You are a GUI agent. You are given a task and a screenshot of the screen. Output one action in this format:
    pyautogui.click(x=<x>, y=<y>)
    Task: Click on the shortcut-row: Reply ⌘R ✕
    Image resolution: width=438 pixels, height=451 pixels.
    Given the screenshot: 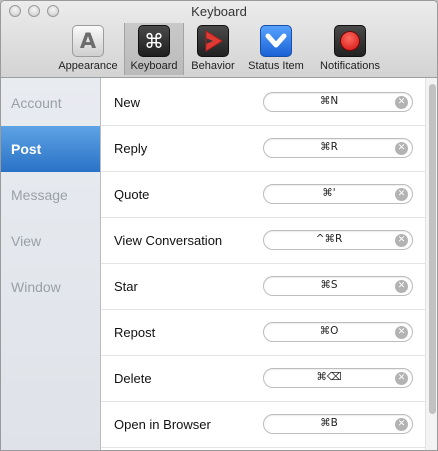 What is the action you would take?
    pyautogui.click(x=263, y=149)
    